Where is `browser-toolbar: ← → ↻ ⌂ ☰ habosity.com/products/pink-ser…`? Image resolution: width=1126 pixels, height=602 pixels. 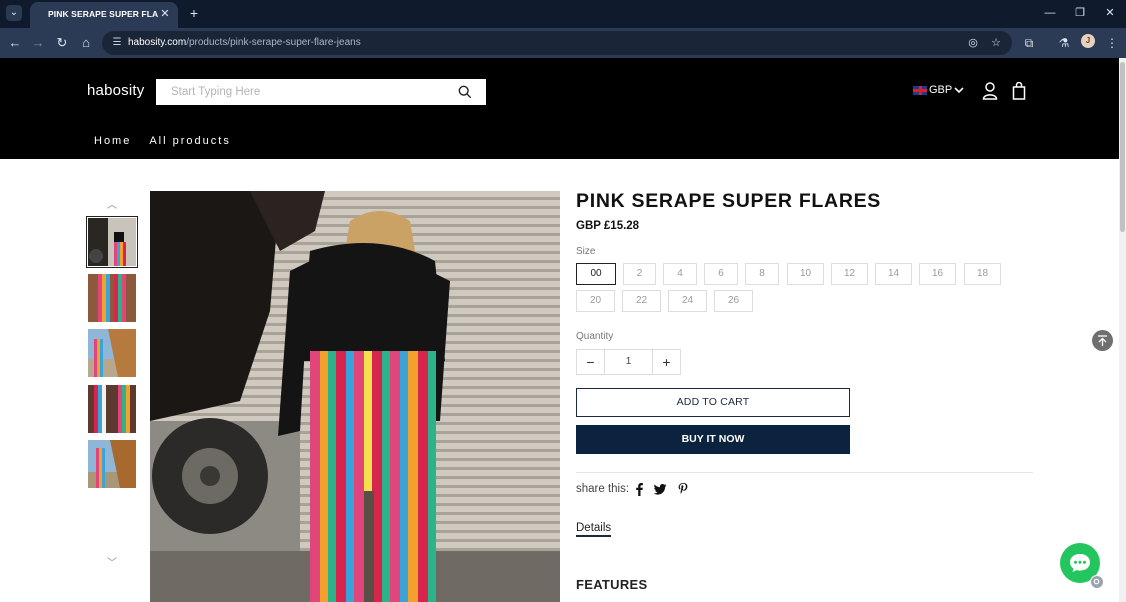
browser-toolbar: ← → ↻ ⌂ ☰ habosity.com/products/pink-ser… is located at coordinates (563, 43).